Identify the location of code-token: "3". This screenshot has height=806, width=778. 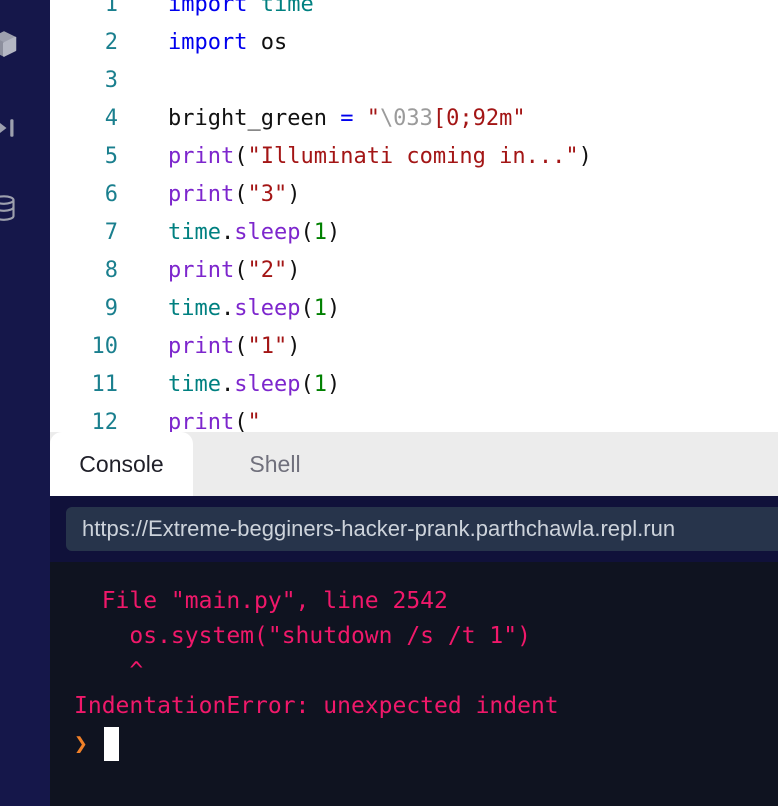
(267, 194).